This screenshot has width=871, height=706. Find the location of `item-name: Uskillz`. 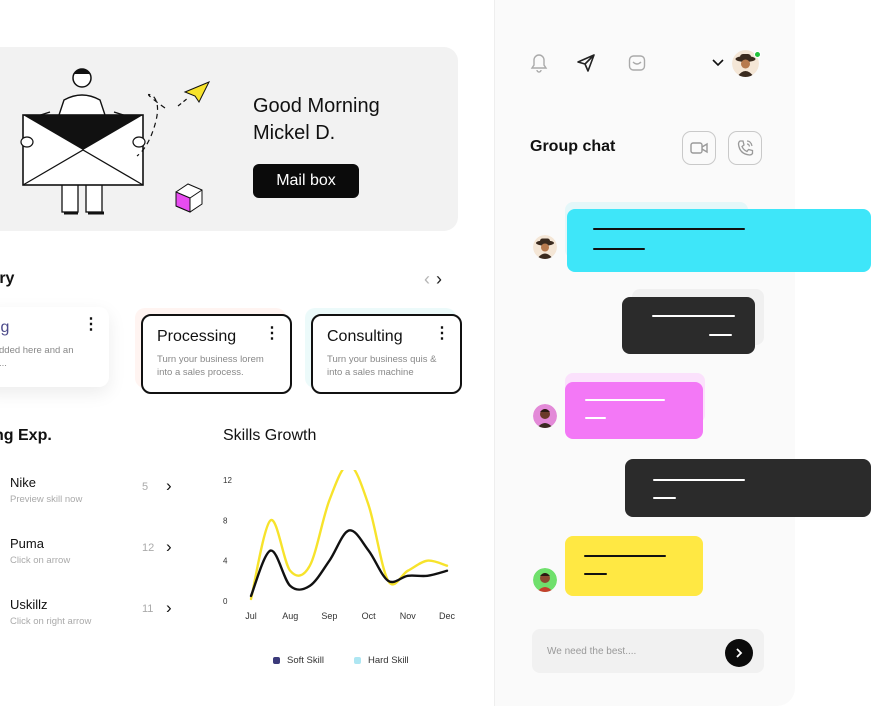

item-name: Uskillz is located at coordinates (29, 604).